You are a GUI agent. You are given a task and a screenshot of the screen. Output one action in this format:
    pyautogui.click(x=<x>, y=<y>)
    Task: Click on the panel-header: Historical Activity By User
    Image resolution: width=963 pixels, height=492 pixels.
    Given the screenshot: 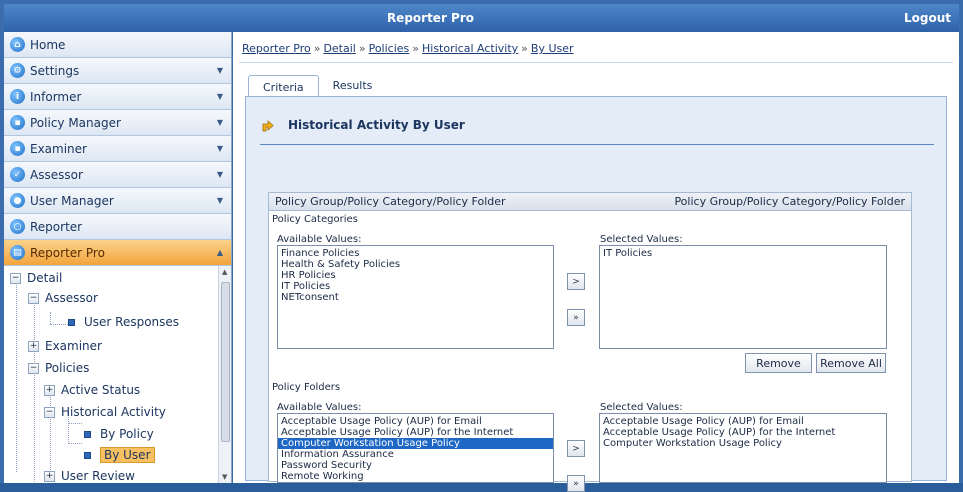 What is the action you would take?
    pyautogui.click(x=362, y=125)
    